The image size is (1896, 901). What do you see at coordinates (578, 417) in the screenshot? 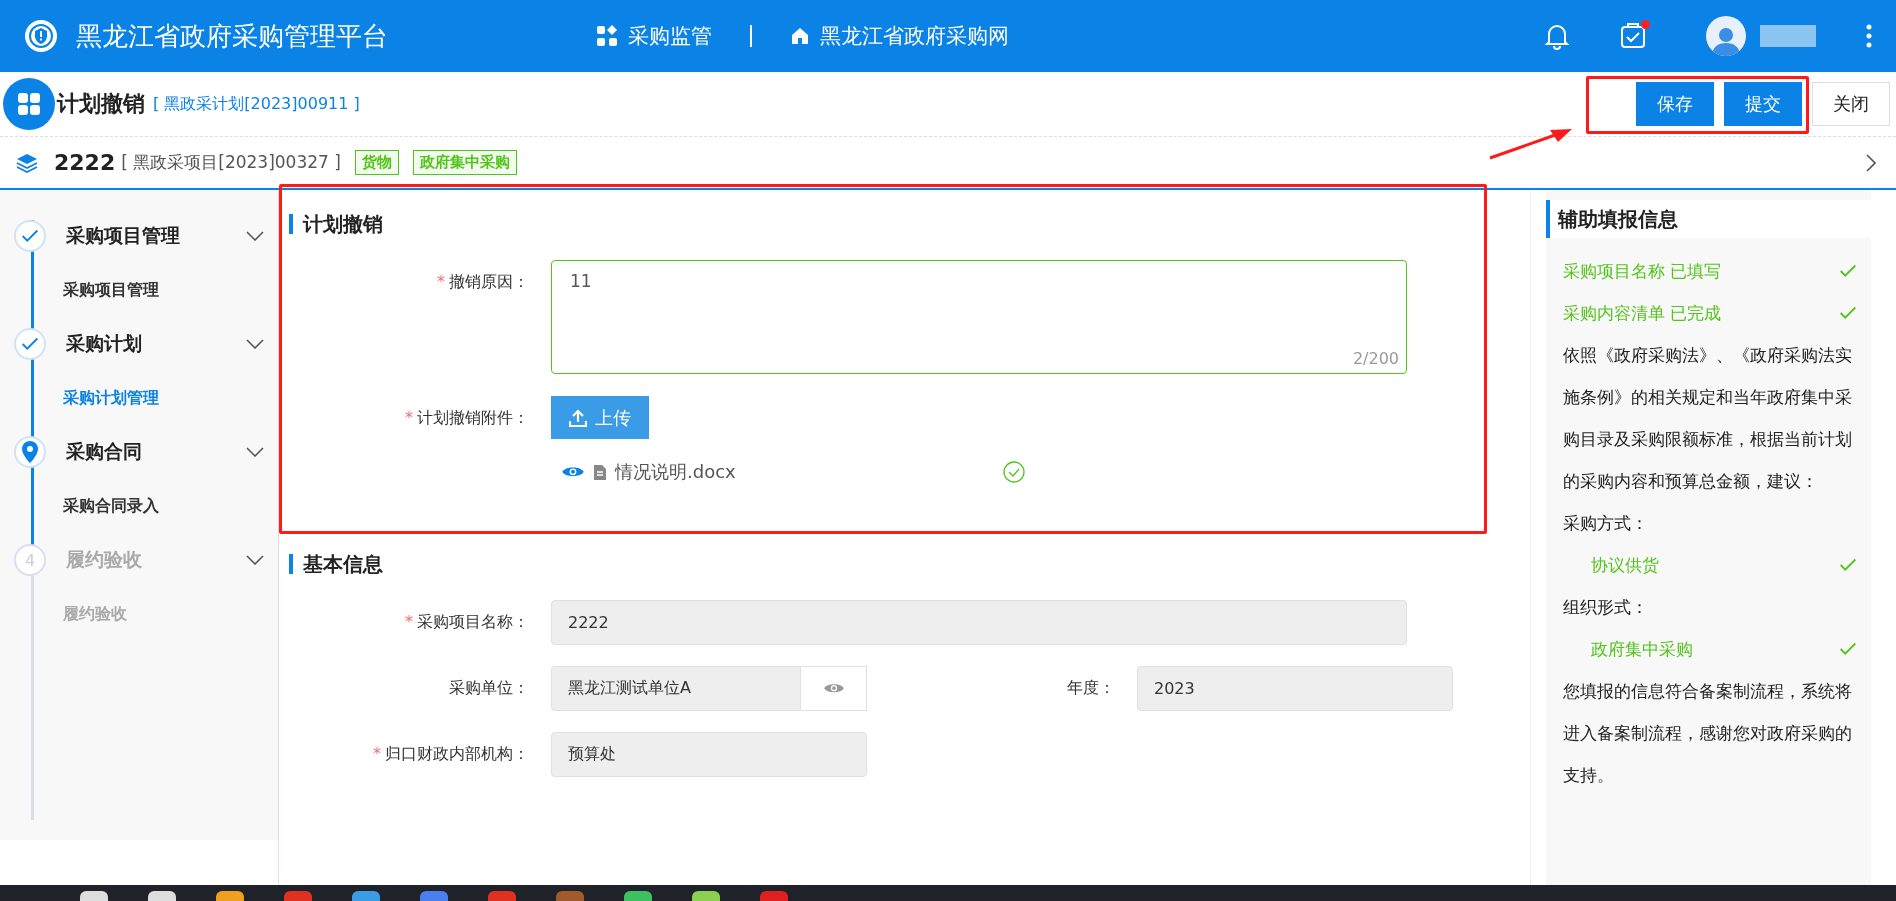
I see `upload-icon` at bounding box center [578, 417].